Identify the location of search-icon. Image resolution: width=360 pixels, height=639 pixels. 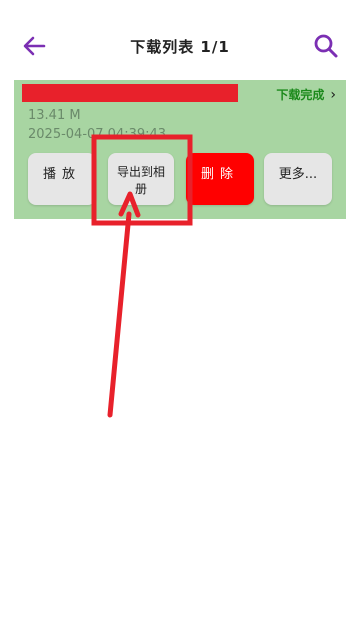
(326, 46).